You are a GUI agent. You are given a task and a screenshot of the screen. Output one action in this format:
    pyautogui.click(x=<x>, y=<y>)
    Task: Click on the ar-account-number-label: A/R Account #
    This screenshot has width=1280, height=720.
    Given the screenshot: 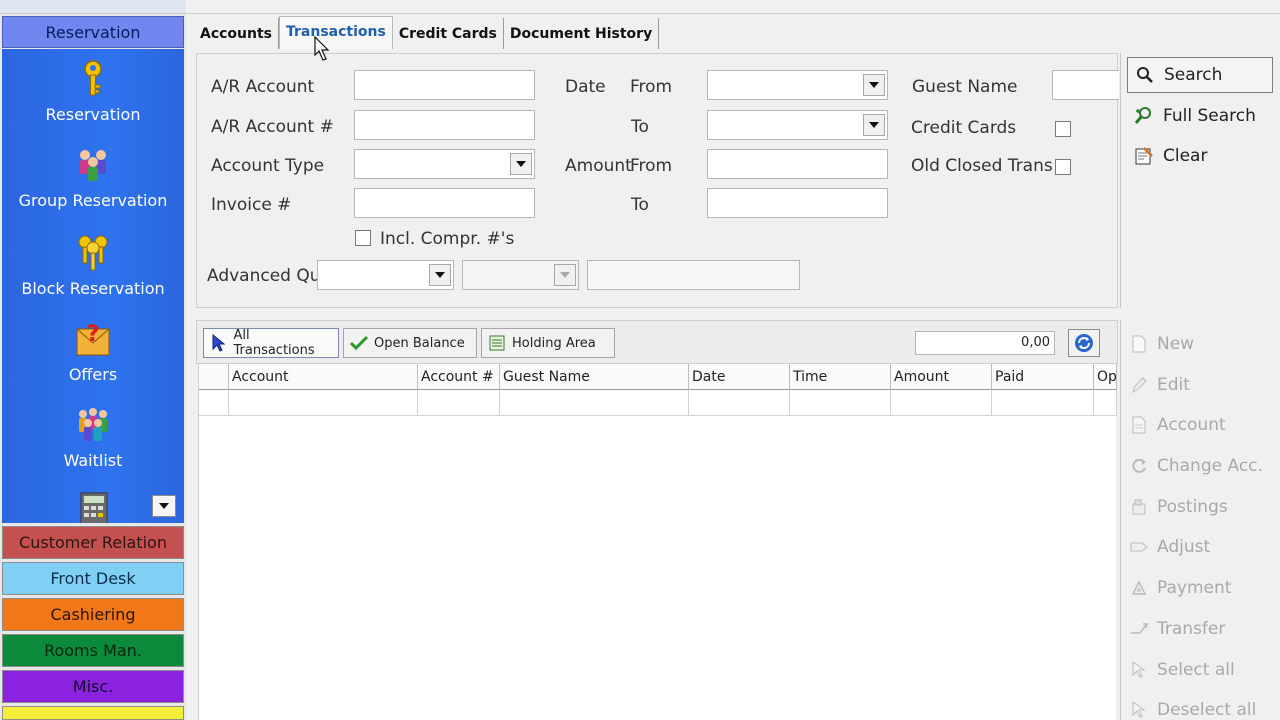 What is the action you would take?
    pyautogui.click(x=272, y=127)
    